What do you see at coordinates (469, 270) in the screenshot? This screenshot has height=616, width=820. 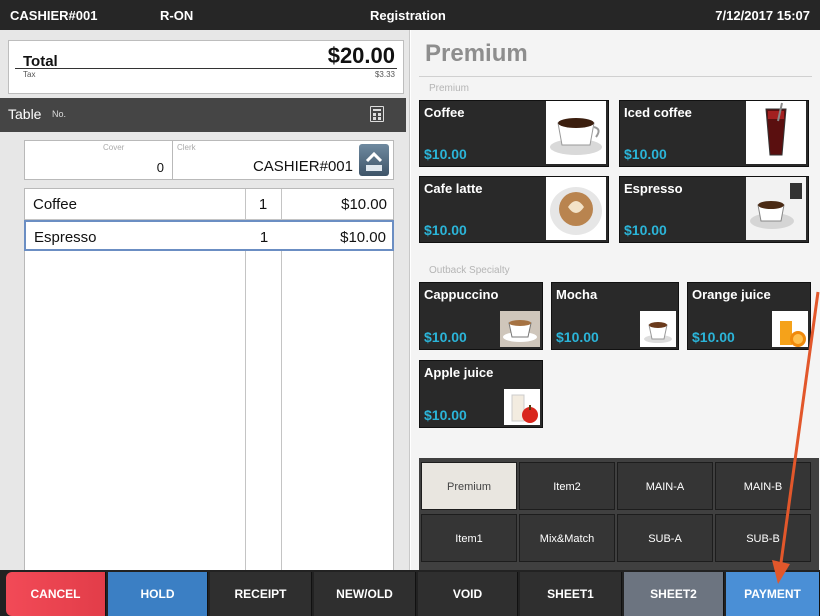 I see `section-label-outback-specialty: Outback Specialty` at bounding box center [469, 270].